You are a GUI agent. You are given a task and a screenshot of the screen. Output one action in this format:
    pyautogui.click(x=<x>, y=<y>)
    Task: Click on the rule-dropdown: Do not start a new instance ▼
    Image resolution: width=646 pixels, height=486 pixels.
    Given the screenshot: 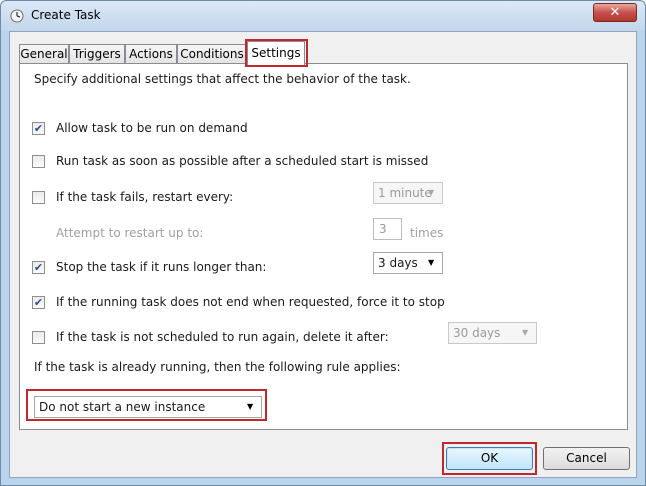 What is the action you would take?
    pyautogui.click(x=148, y=407)
    